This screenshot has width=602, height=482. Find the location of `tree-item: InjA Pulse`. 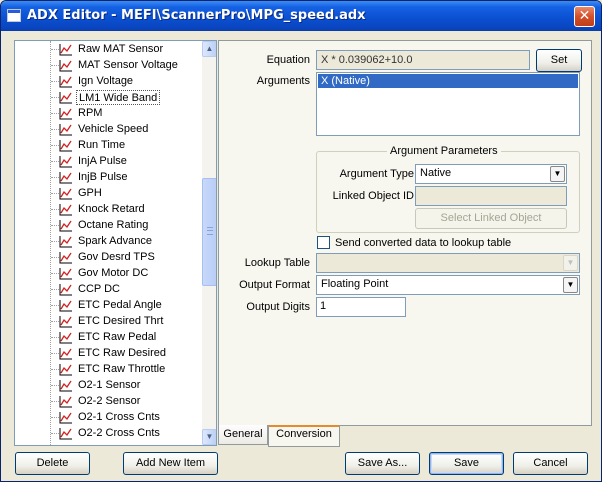

tree-item: InjA Pulse is located at coordinates (108, 161).